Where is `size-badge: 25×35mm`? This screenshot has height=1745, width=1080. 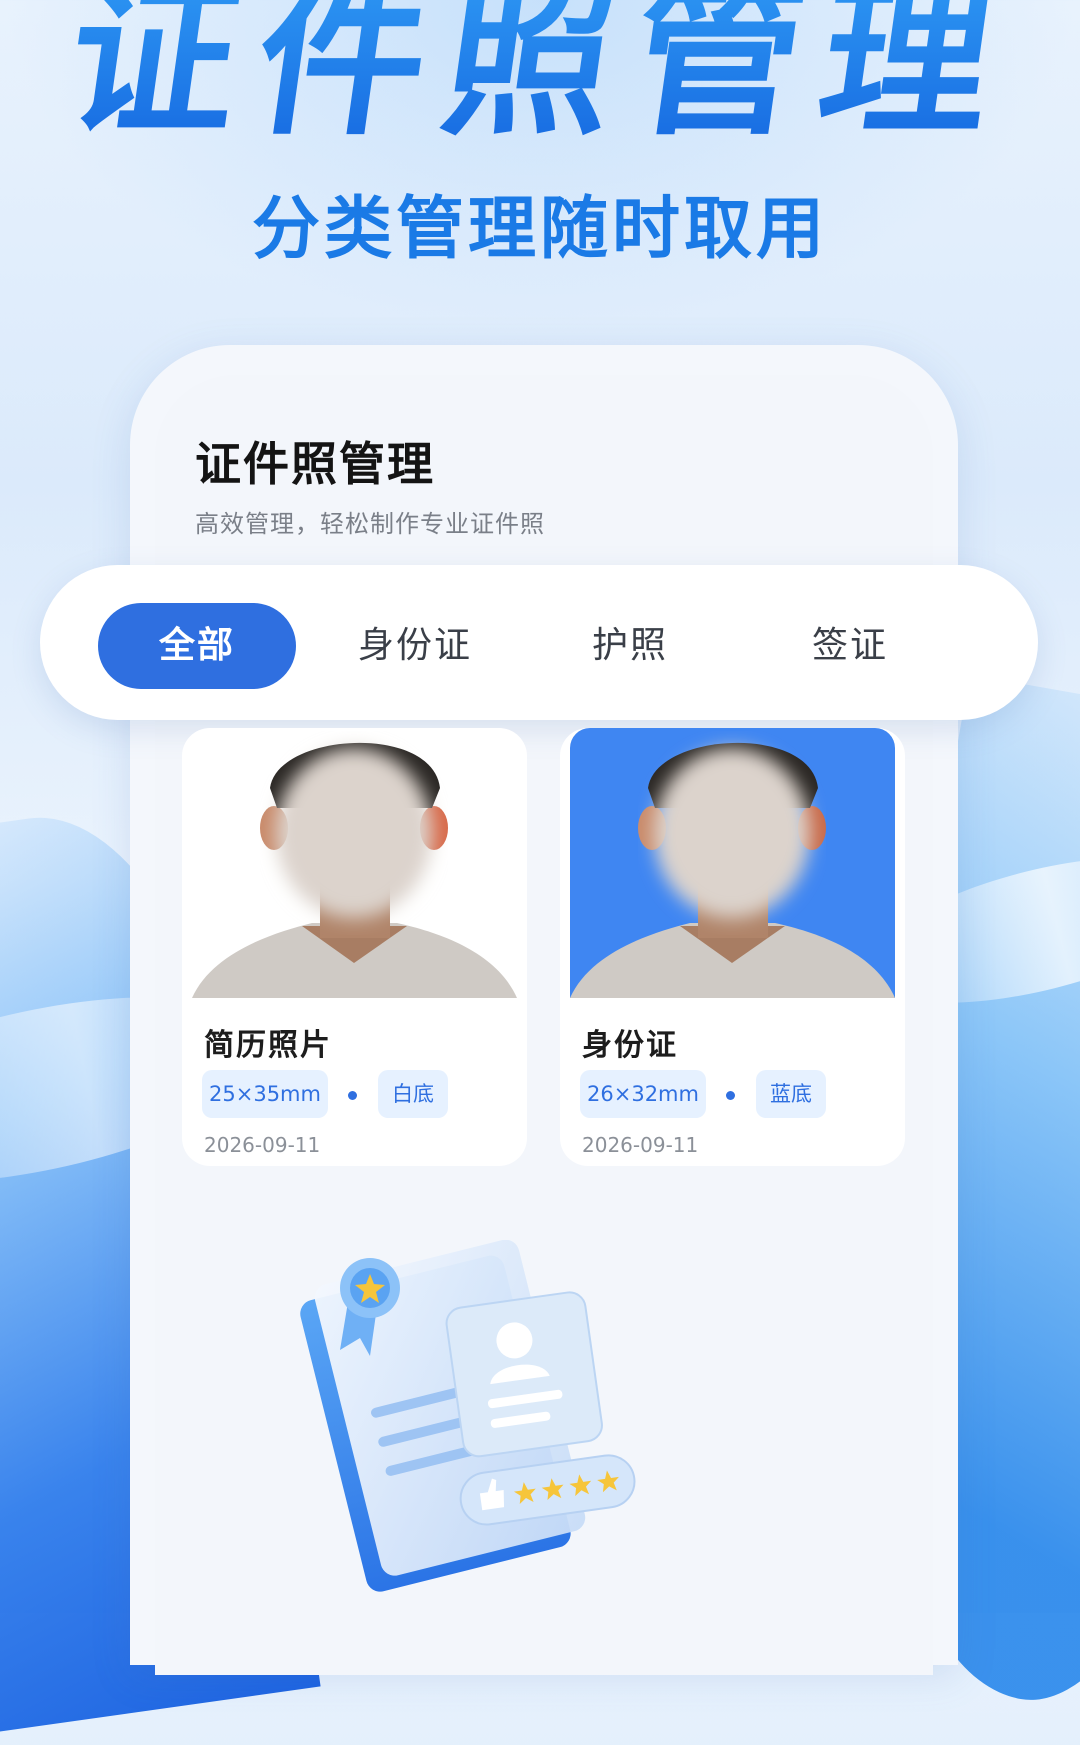
size-badge: 25×35mm is located at coordinates (265, 1094).